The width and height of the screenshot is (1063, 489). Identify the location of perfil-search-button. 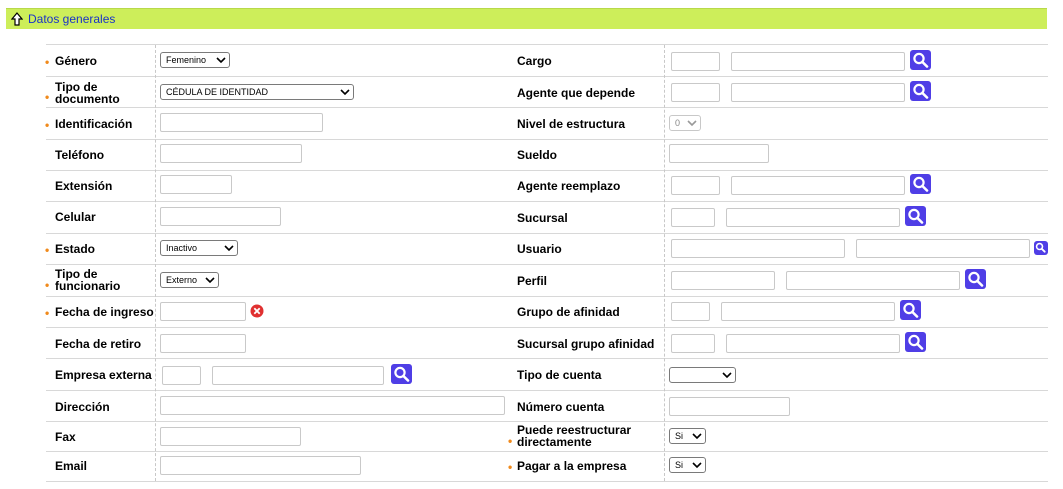
(975, 279).